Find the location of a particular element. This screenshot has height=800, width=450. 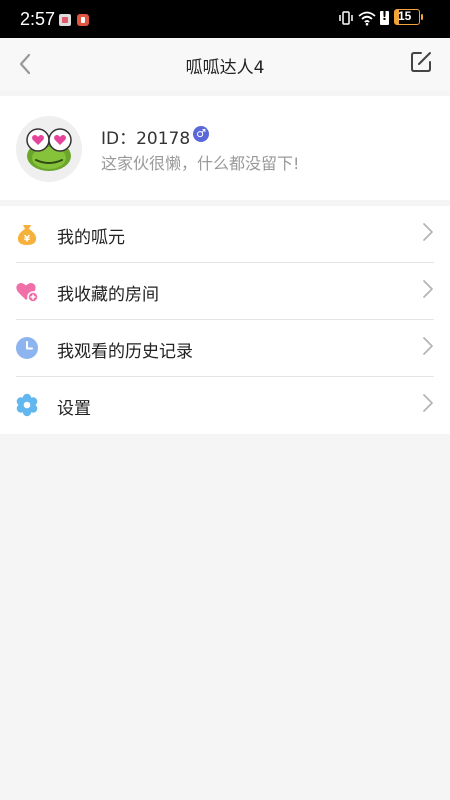

avatar is located at coordinates (49, 149).